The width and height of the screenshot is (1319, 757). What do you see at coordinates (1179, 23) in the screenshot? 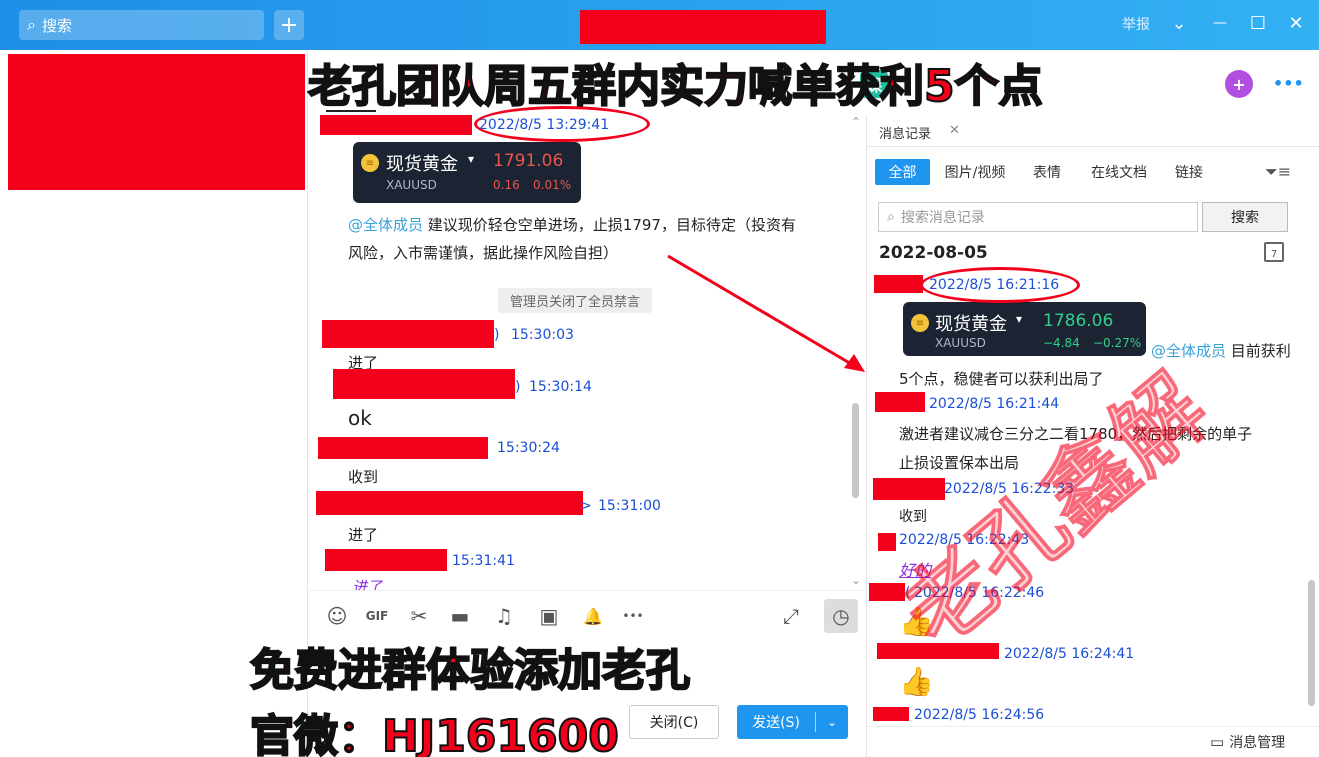
I see `chevron-down-icon: ⌄` at bounding box center [1179, 23].